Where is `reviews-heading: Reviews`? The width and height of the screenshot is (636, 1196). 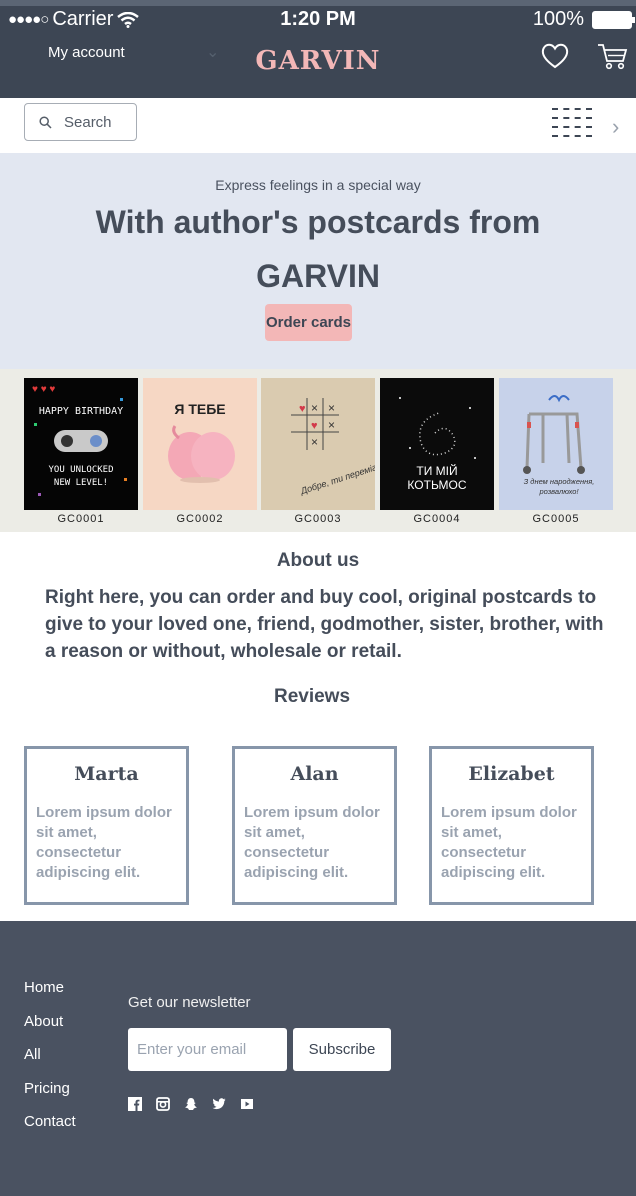 reviews-heading: Reviews is located at coordinates (312, 696).